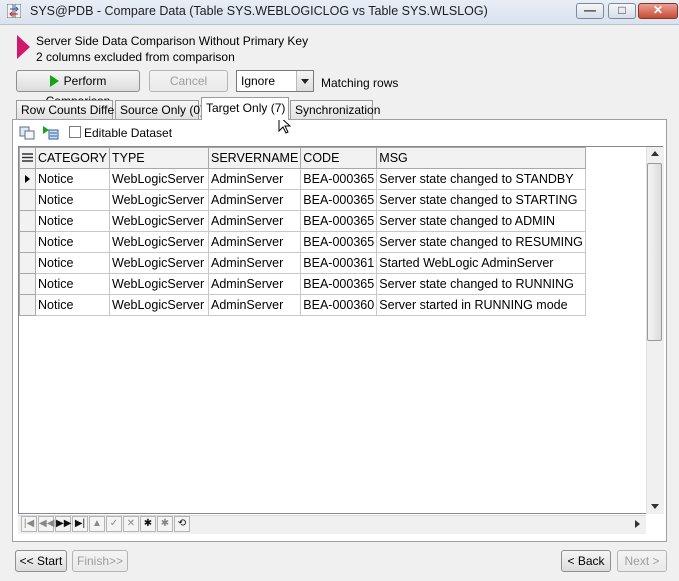 The width and height of the screenshot is (679, 581). I want to click on tab-row-counts-differ: Row Counts Differ, so click(67, 109).